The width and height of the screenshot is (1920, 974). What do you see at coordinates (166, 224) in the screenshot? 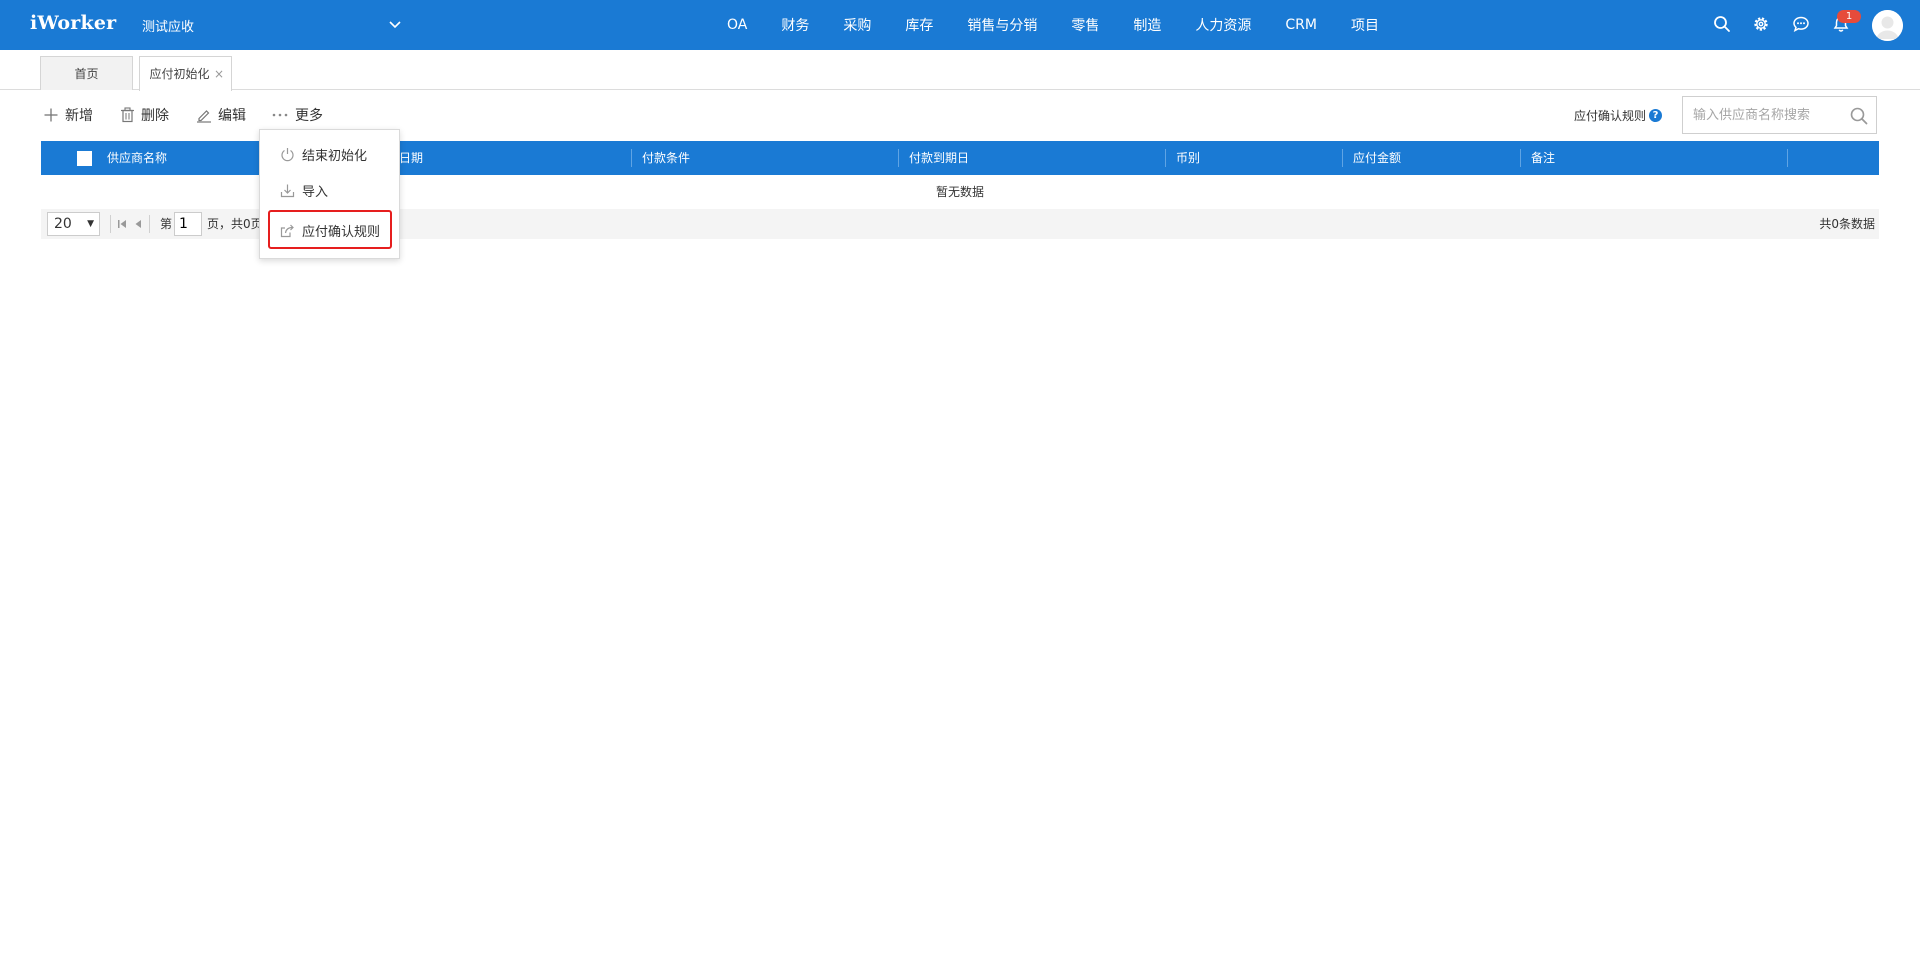
I see `page-prefix: 第` at bounding box center [166, 224].